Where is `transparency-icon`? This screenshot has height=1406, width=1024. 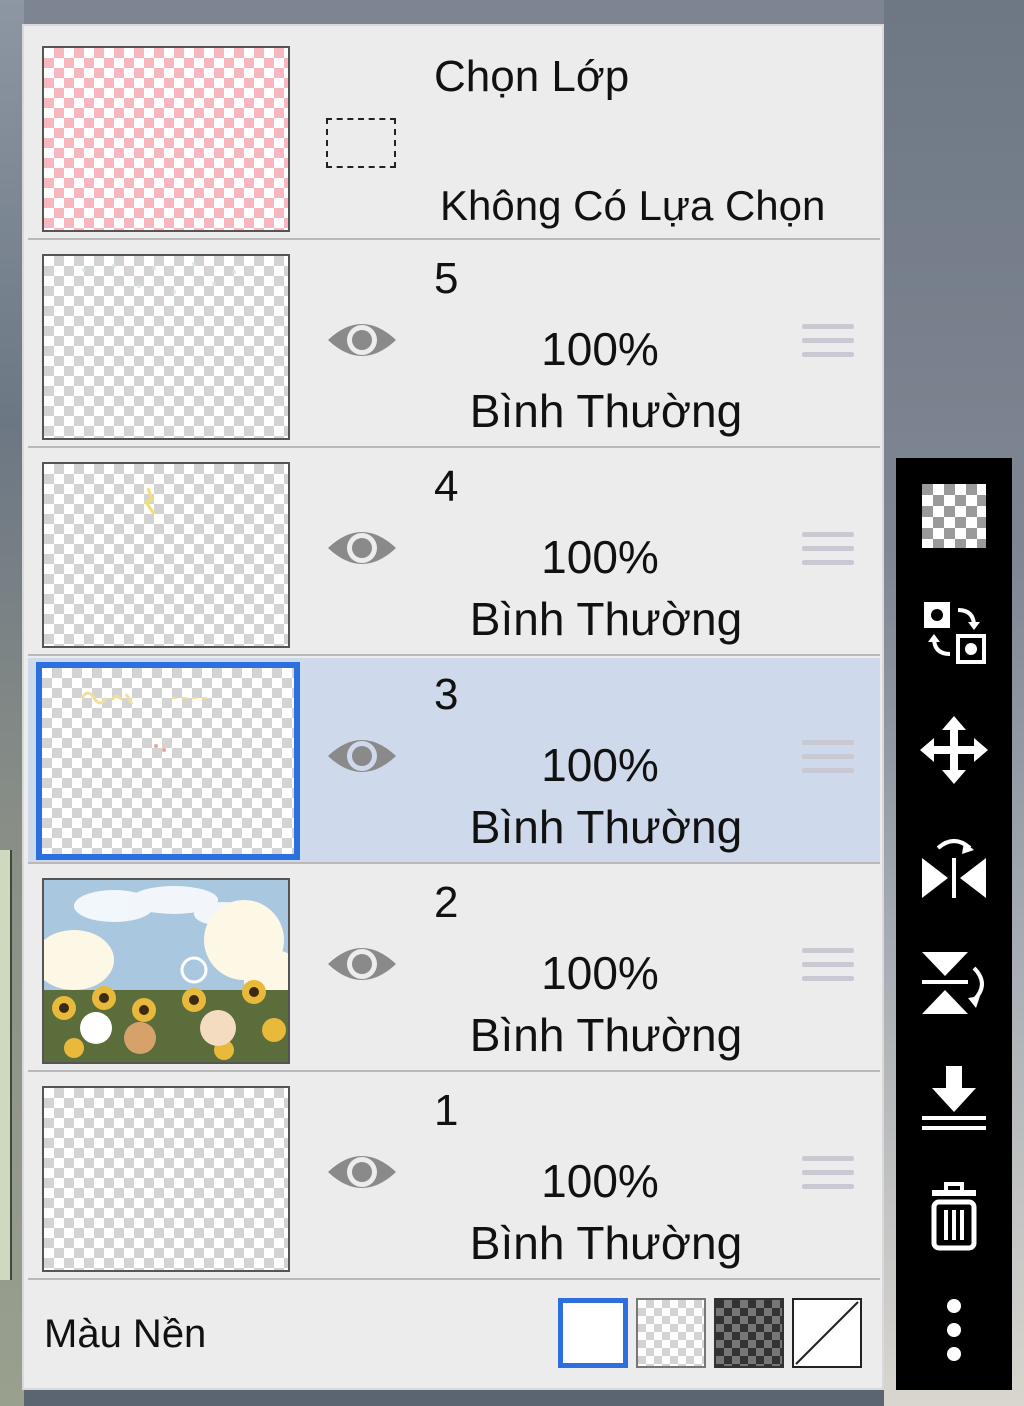 transparency-icon is located at coordinates (954, 516).